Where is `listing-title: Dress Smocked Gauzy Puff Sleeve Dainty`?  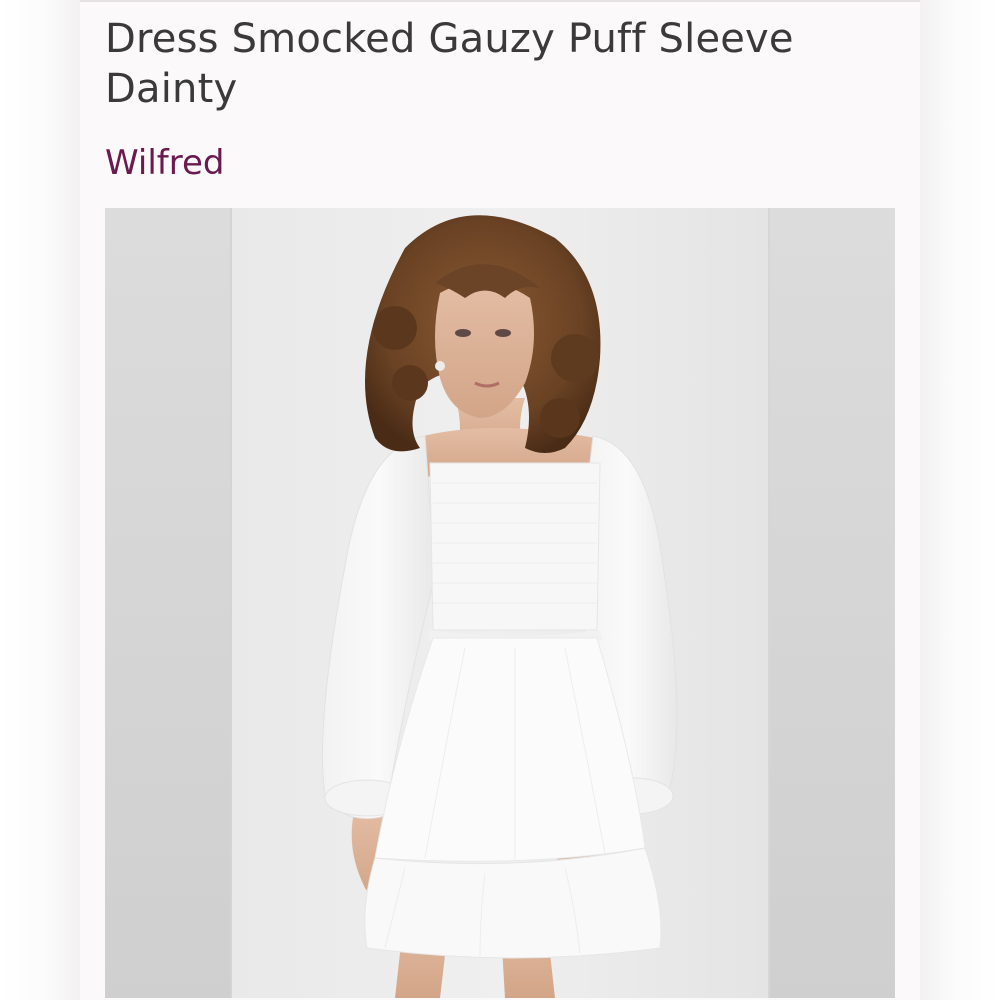 listing-title: Dress Smocked Gauzy Puff Sleeve Dainty is located at coordinates (449, 64).